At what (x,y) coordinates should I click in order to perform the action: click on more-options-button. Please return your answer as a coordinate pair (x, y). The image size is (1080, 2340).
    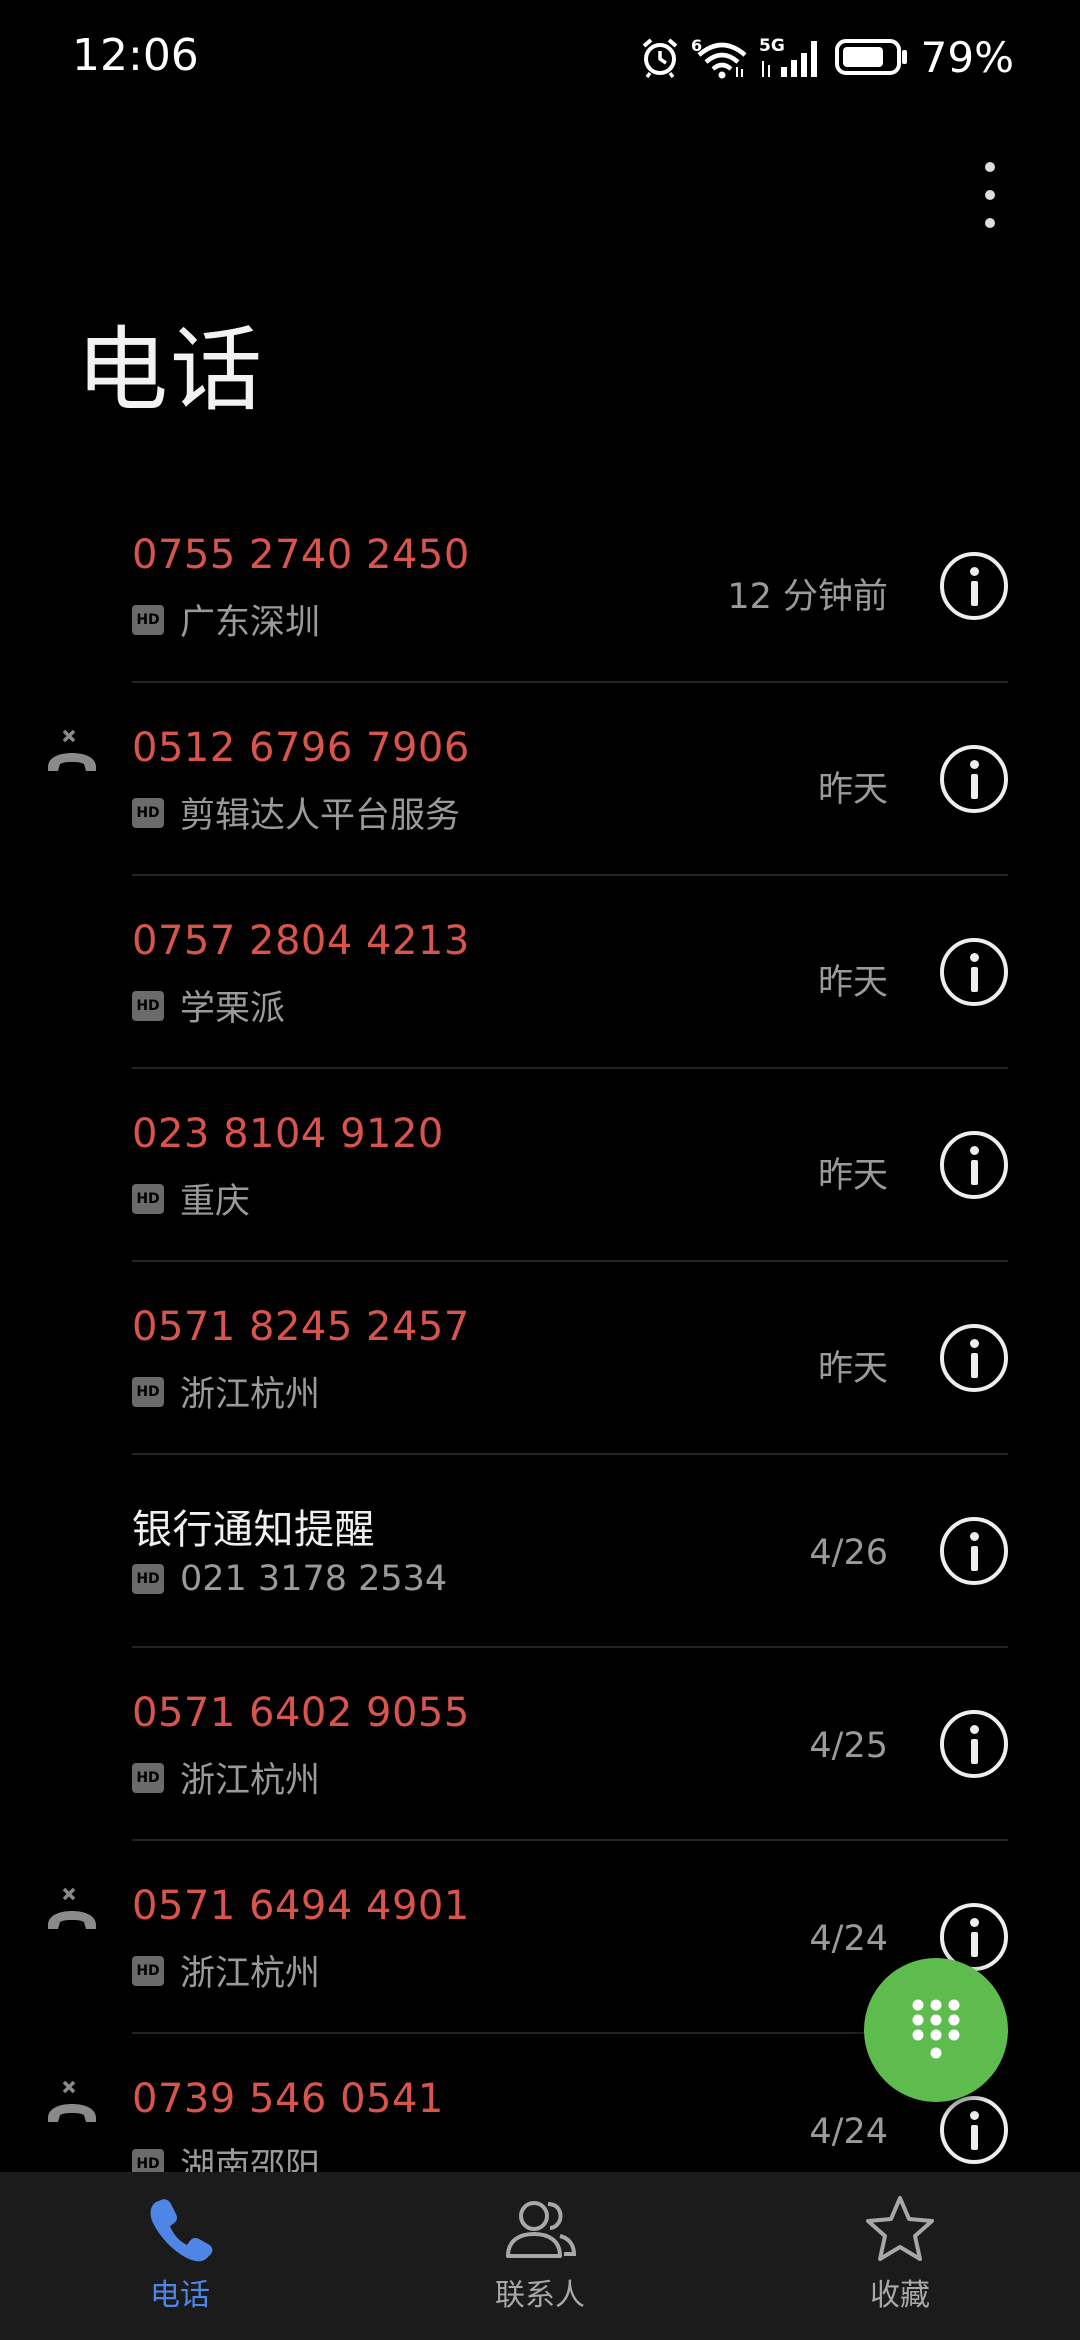
    Looking at the image, I should click on (990, 195).